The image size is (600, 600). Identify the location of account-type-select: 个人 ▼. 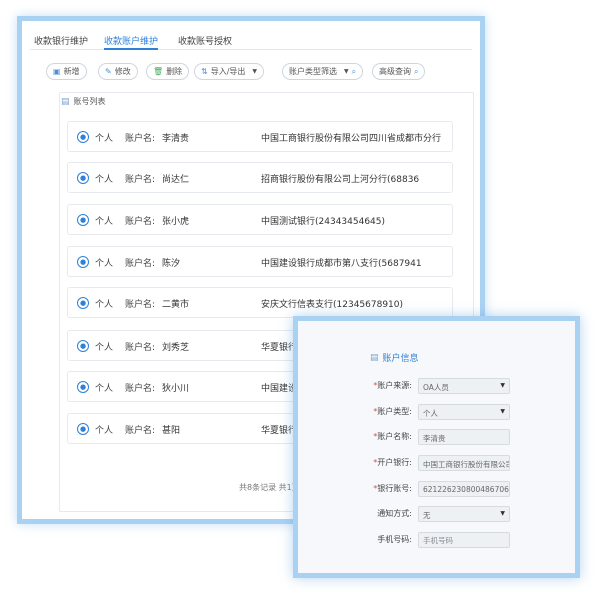
(464, 412).